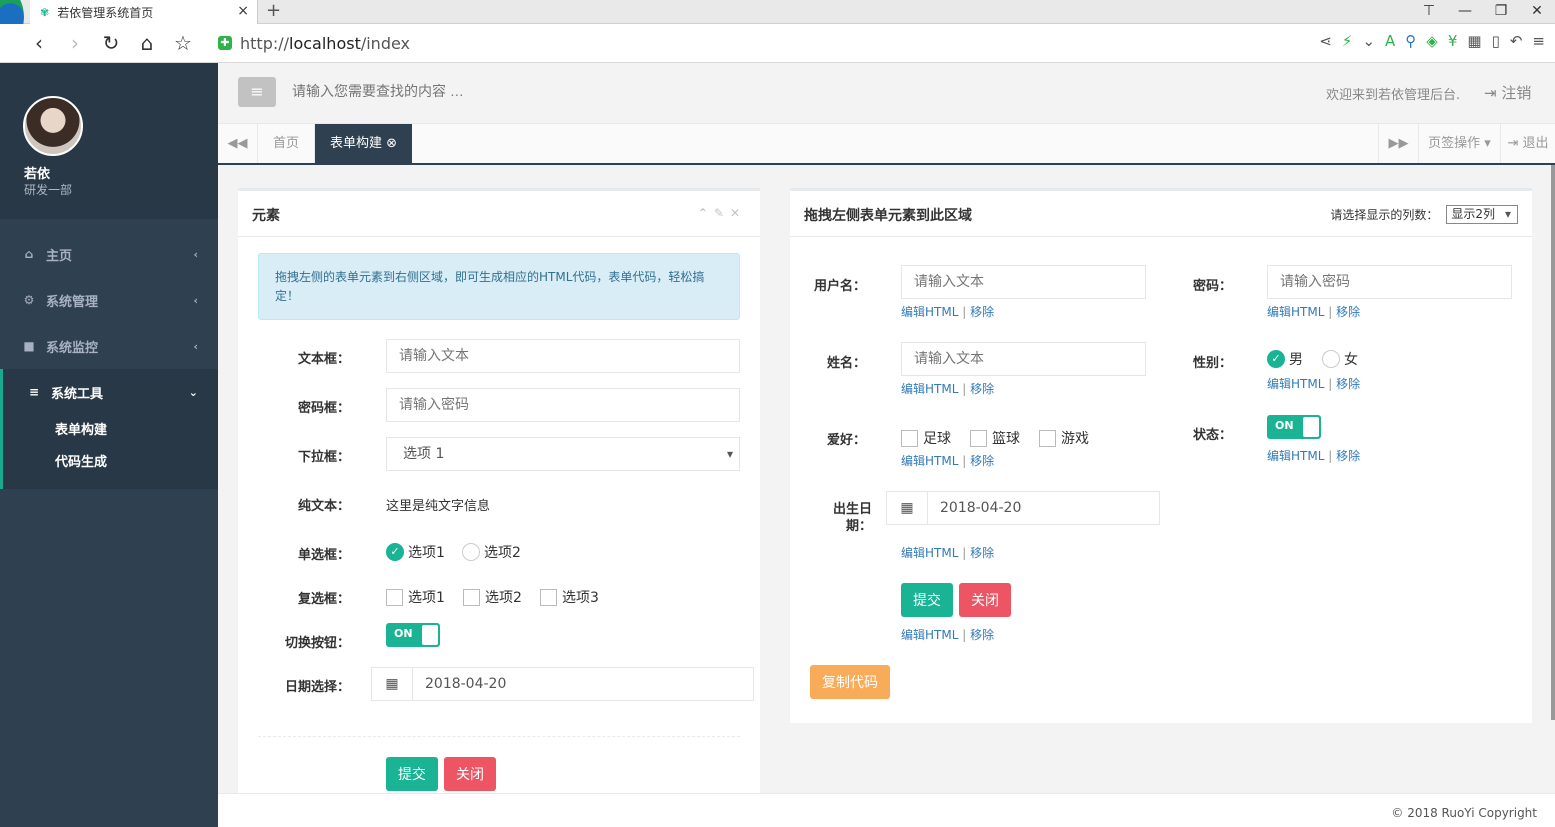 This screenshot has height=827, width=1555. Describe the element at coordinates (706, 213) in the screenshot. I see `collapse-icon: ⌃` at that location.